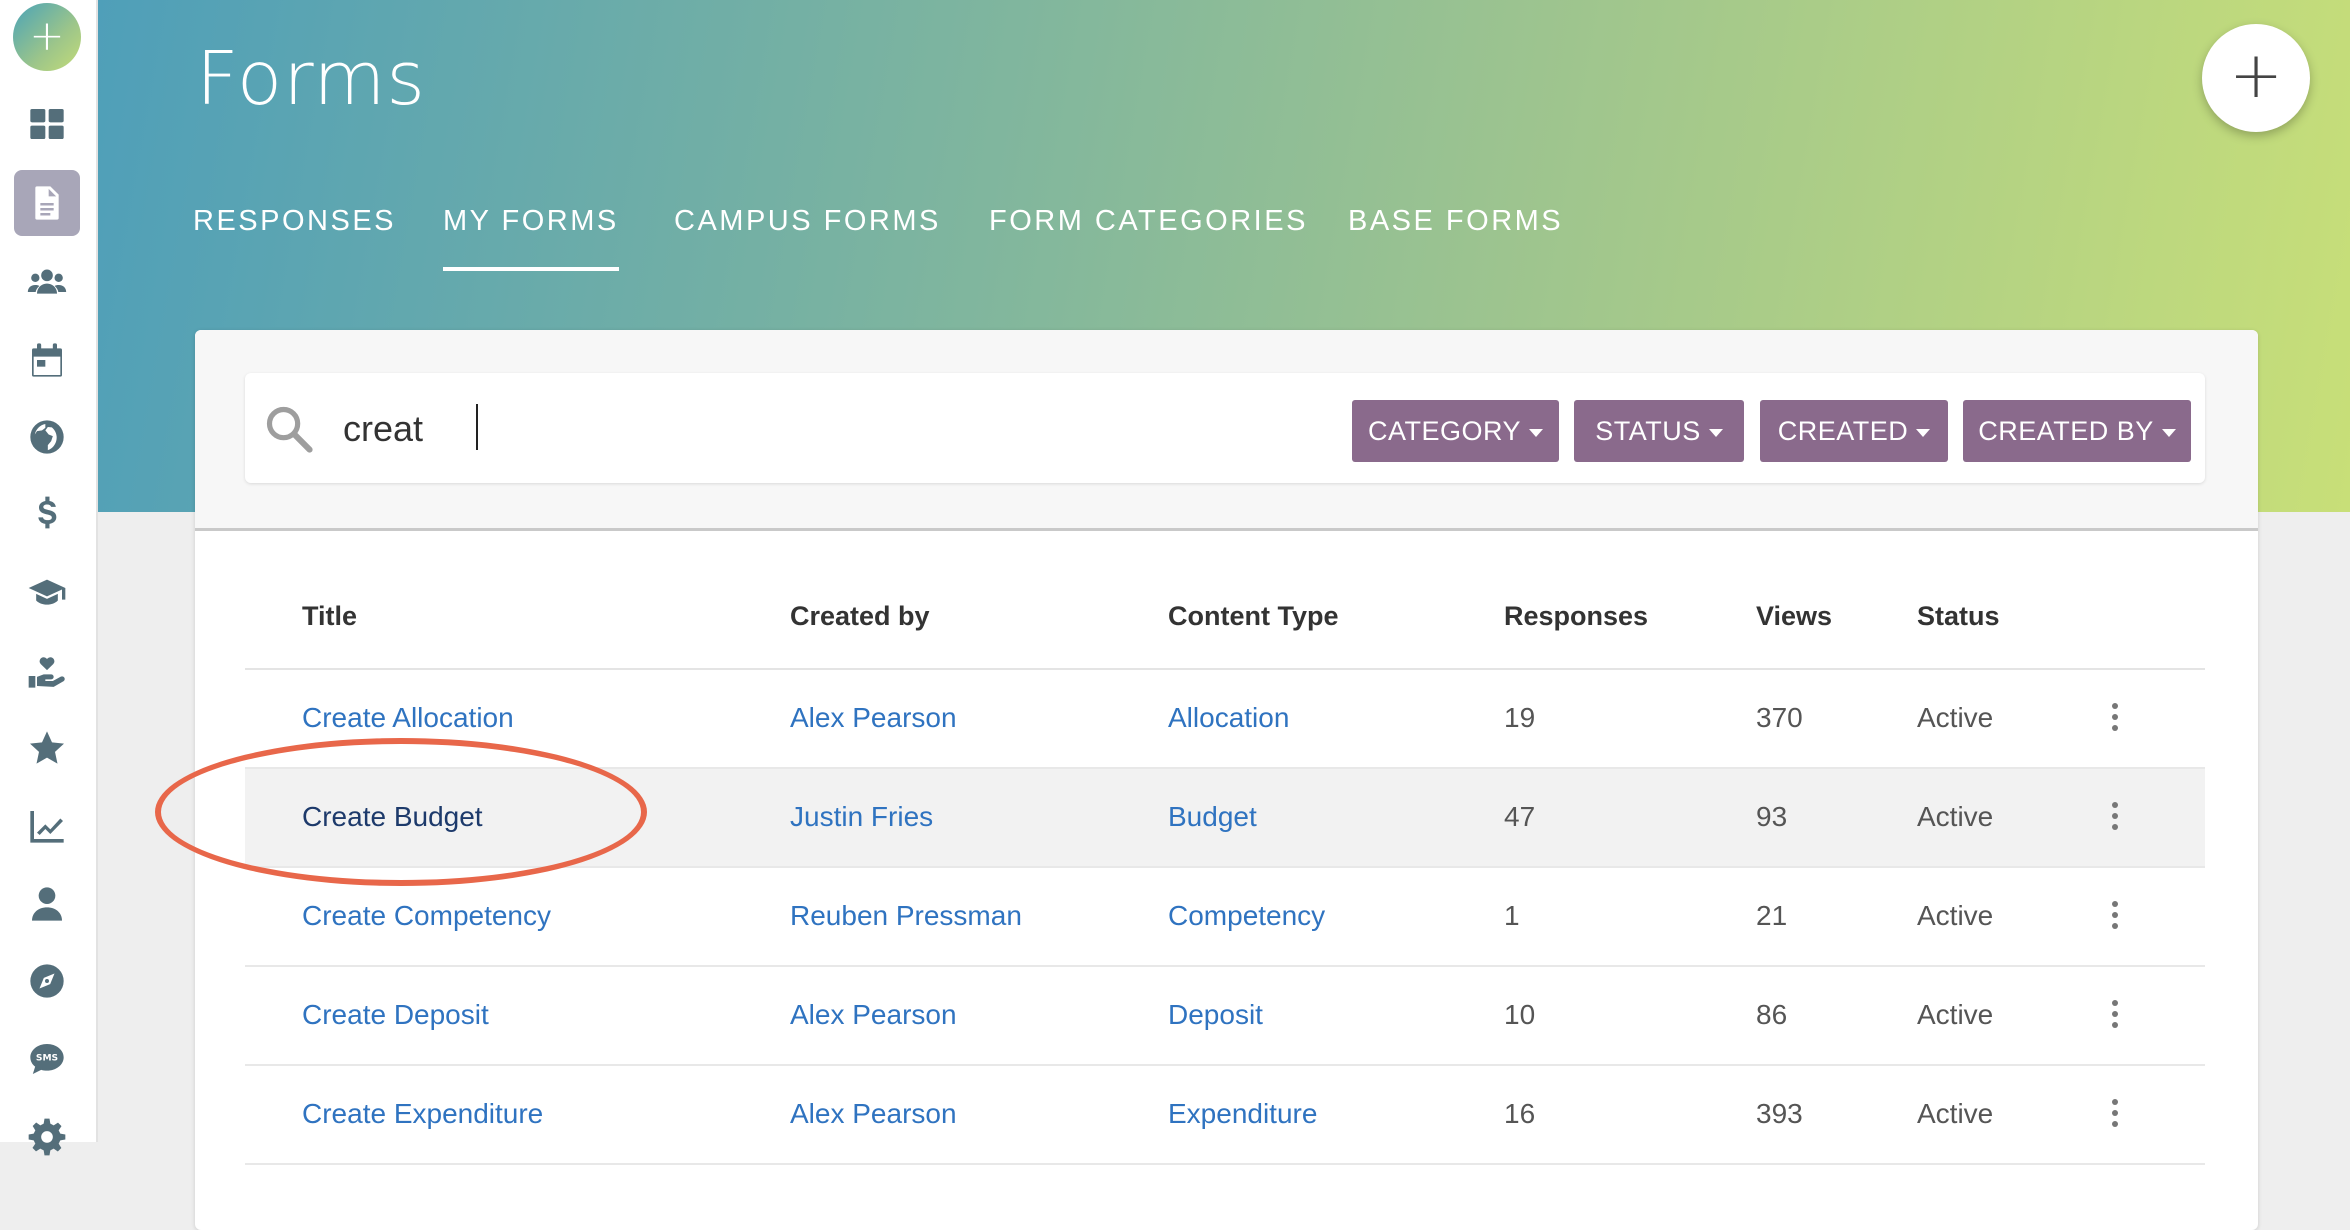  I want to click on created-by-filter-label: CREATED BY, so click(2066, 431).